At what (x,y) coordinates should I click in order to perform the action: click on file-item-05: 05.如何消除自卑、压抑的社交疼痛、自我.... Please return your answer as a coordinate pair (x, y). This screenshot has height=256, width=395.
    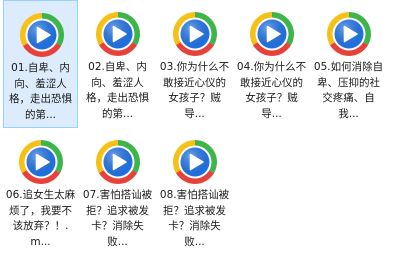
    Looking at the image, I should click on (348, 64).